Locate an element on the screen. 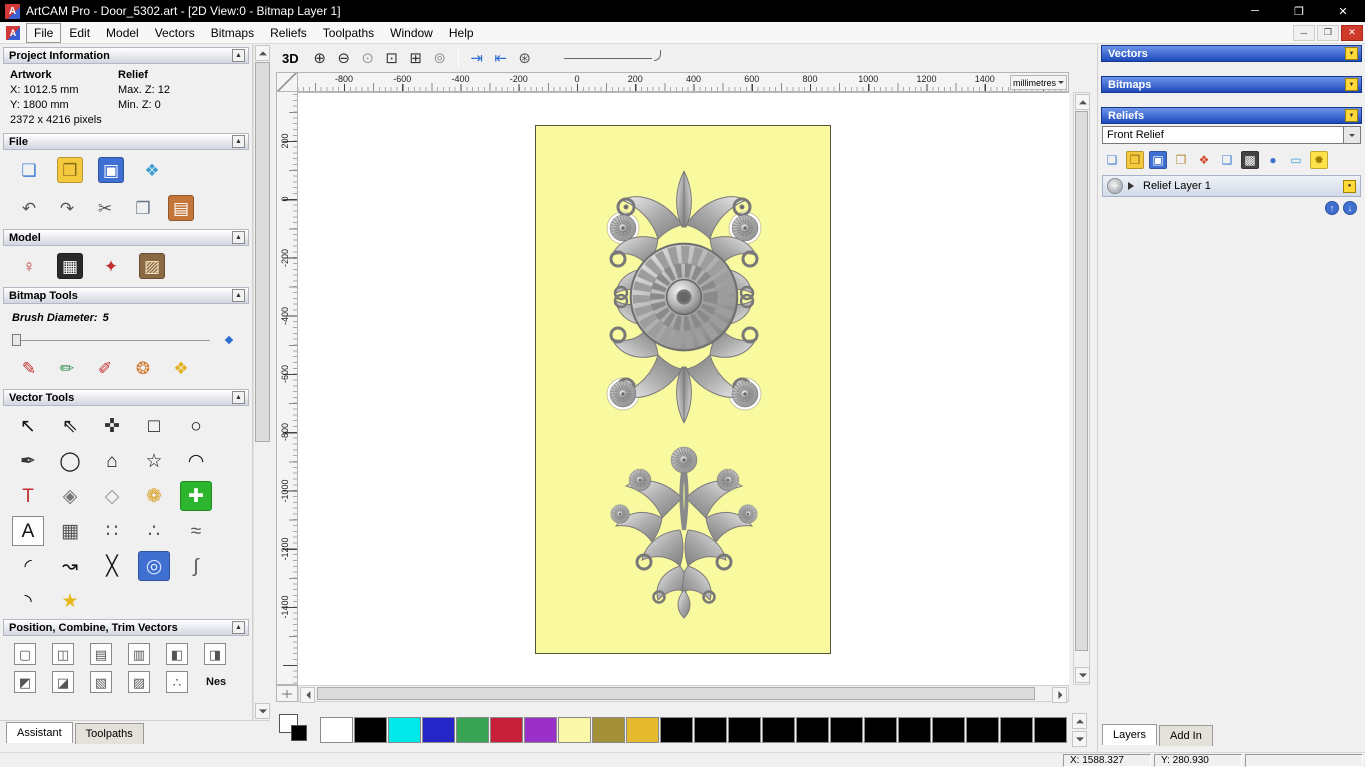 The width and height of the screenshot is (1365, 767). paste-array-icon: ∷ is located at coordinates (112, 531).